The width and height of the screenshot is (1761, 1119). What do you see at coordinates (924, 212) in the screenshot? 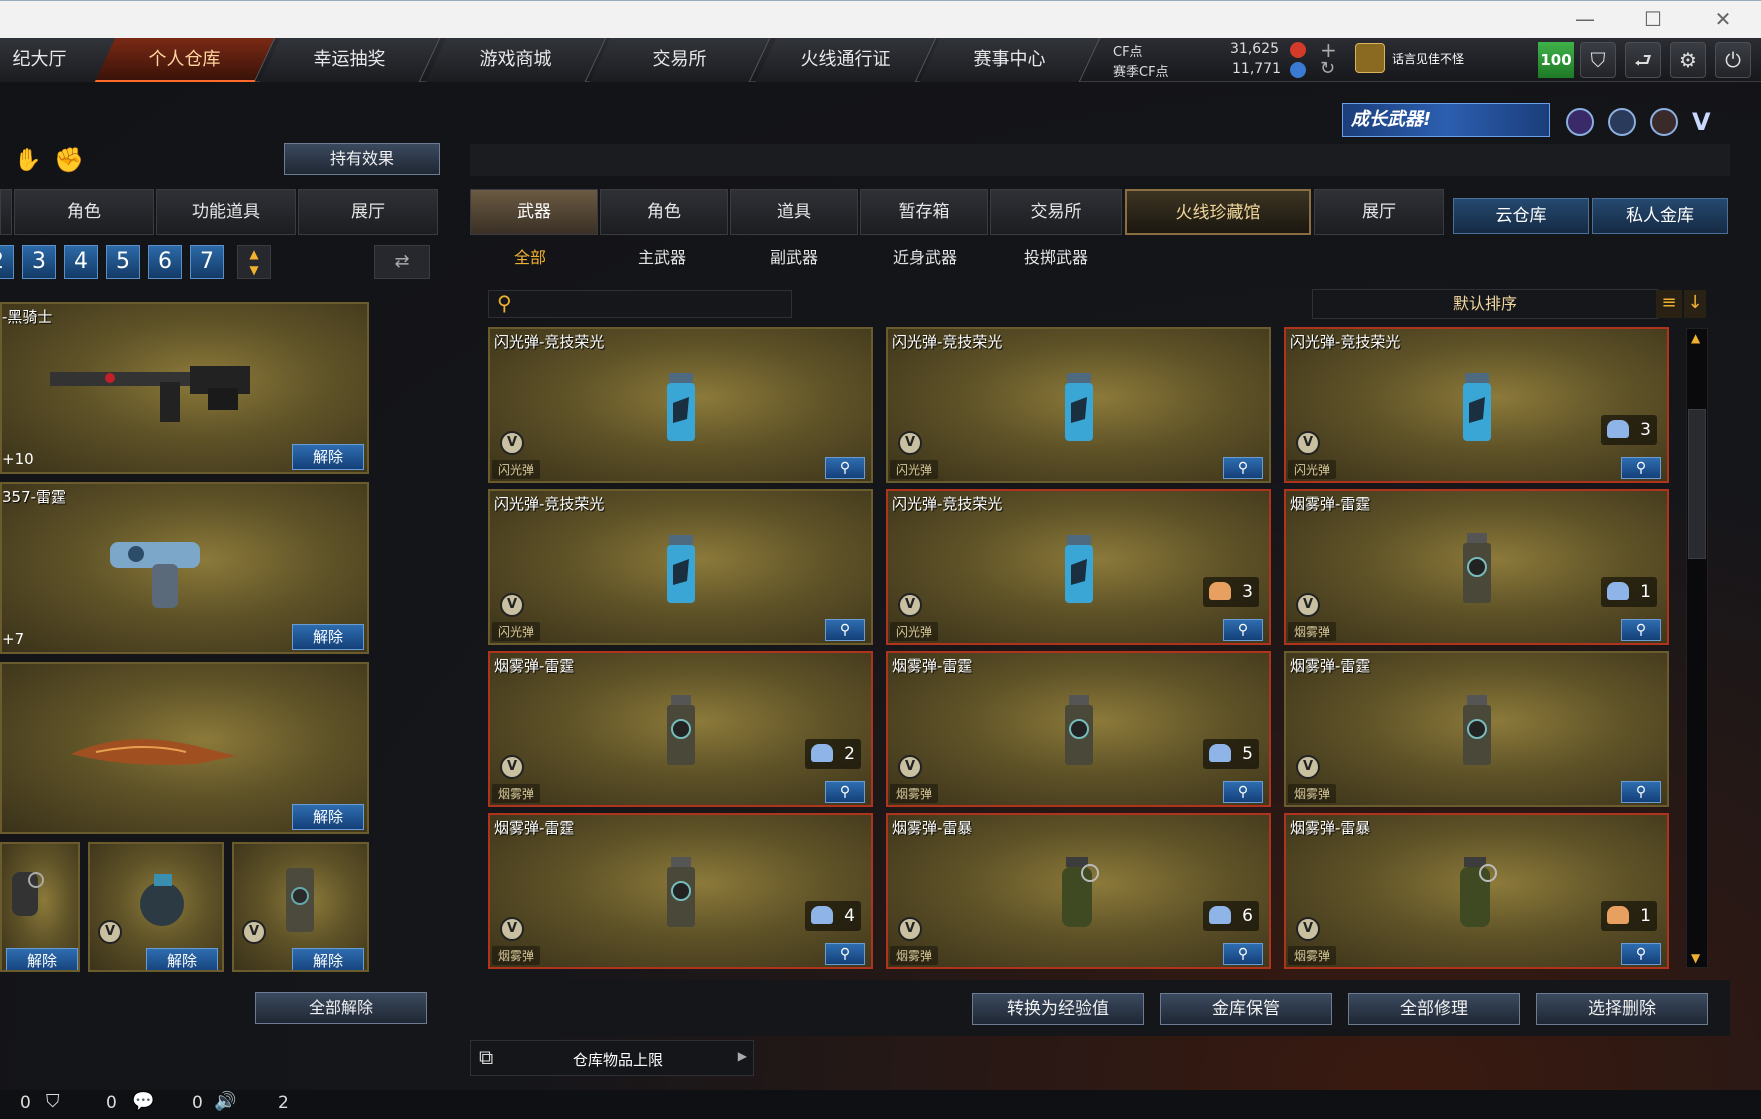
I see `tab-3: 暂存箱` at bounding box center [924, 212].